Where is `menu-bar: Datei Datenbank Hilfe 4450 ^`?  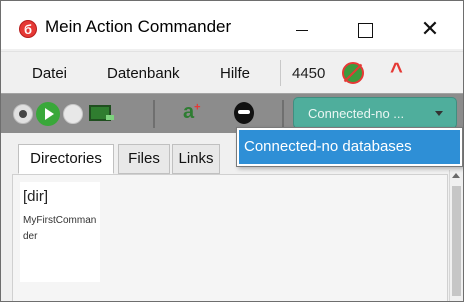
menu-bar: Datei Datenbank Hilfe 4450 ^ is located at coordinates (232, 72).